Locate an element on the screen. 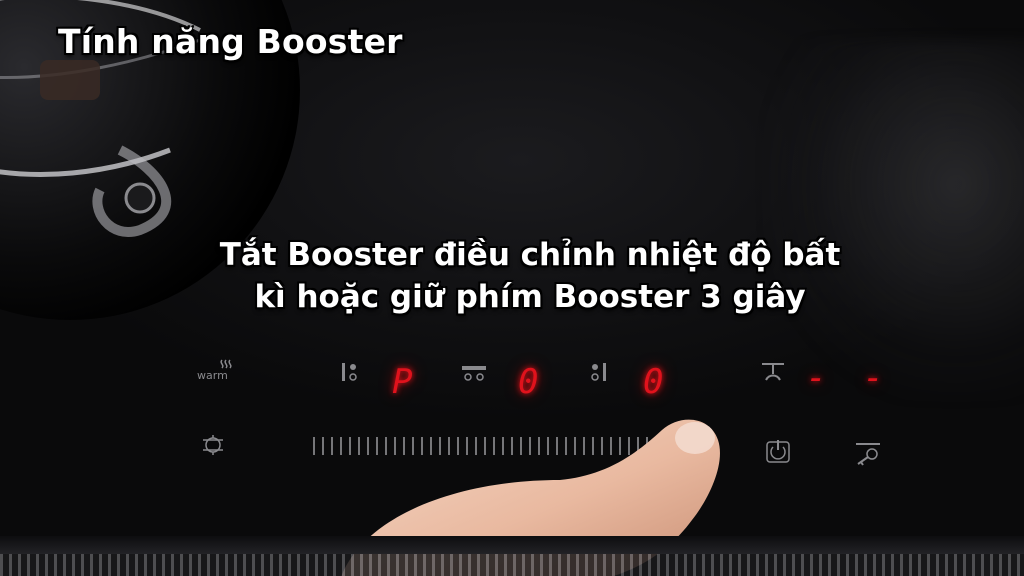 This screenshot has width=1024, height=576. glass-edge is located at coordinates (512, 545).